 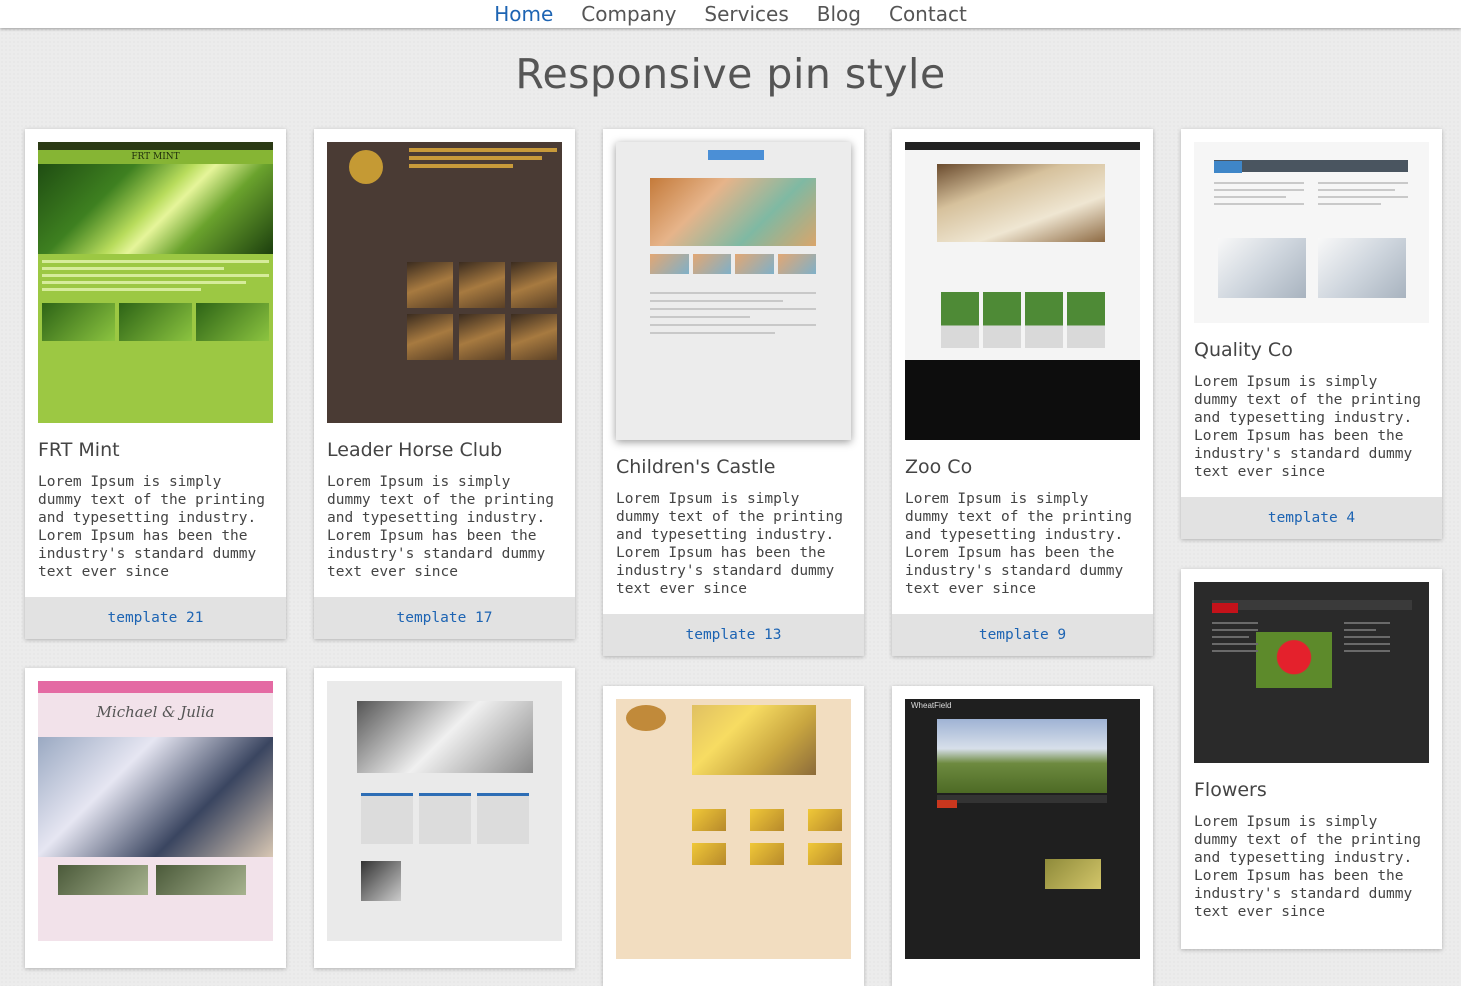 I want to click on template-thumbnail: Michael & Julia, so click(x=155, y=811).